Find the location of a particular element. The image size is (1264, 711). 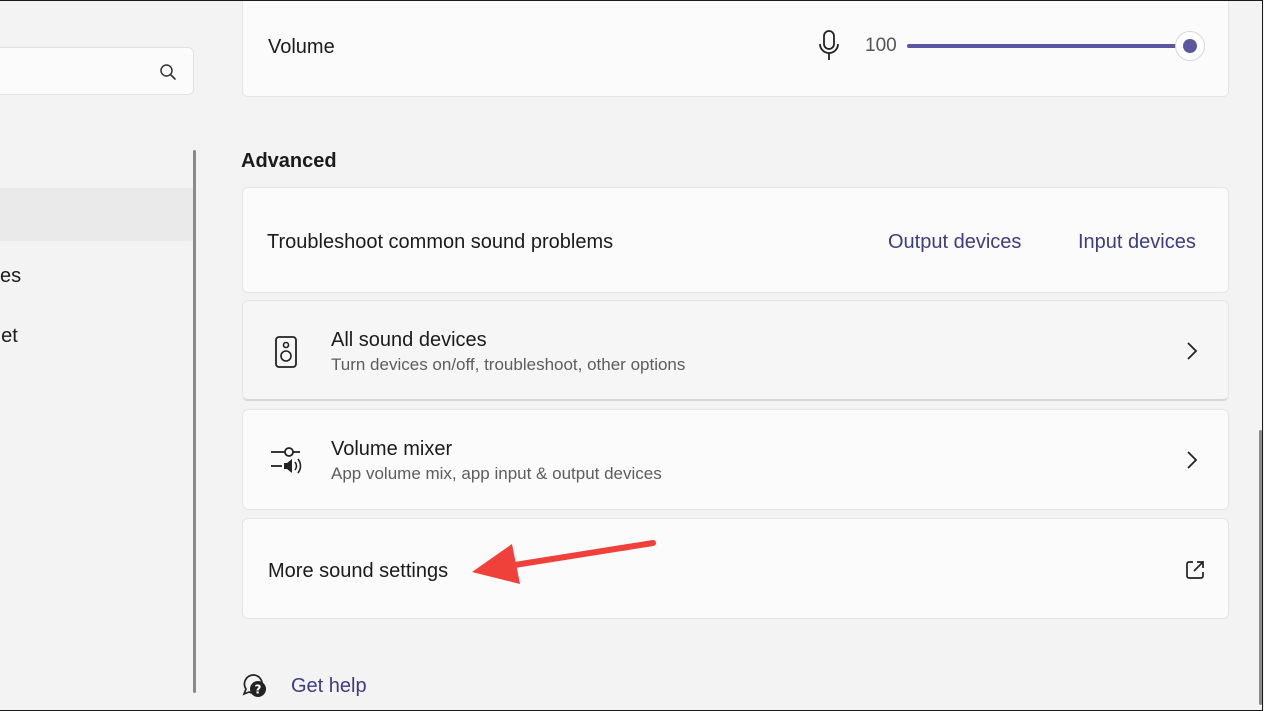

input-devices-link: Input devices is located at coordinates (1137, 242).